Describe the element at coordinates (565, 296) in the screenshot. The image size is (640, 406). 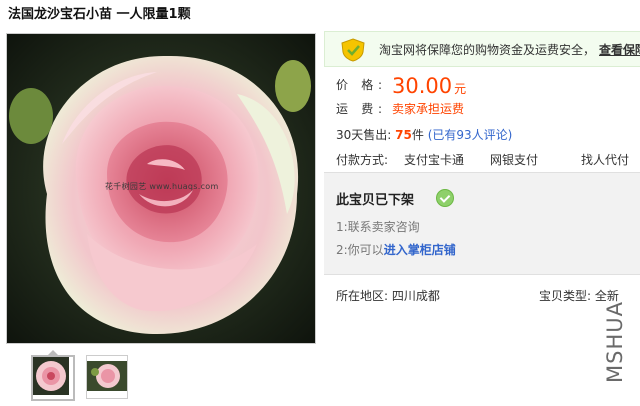
I see `category-label: 宝贝类型:` at that location.